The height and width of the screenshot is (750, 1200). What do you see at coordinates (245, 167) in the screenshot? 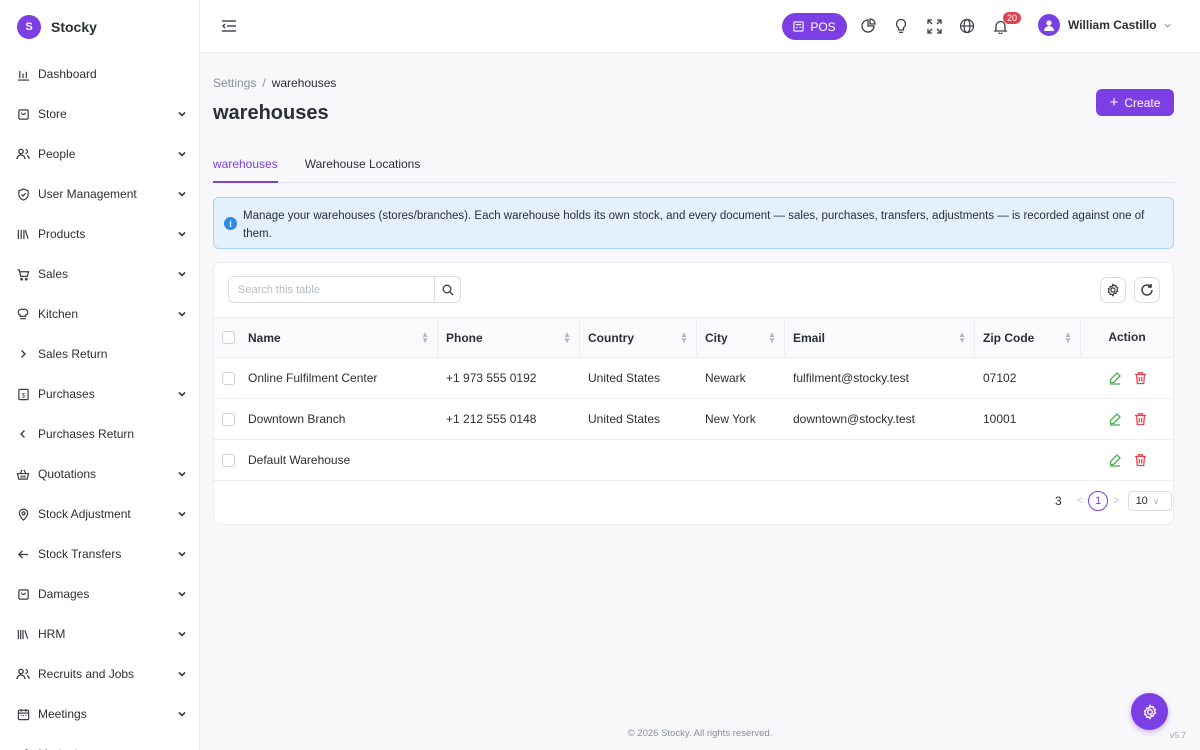
I see `tab-warehouses: warehouses` at bounding box center [245, 167].